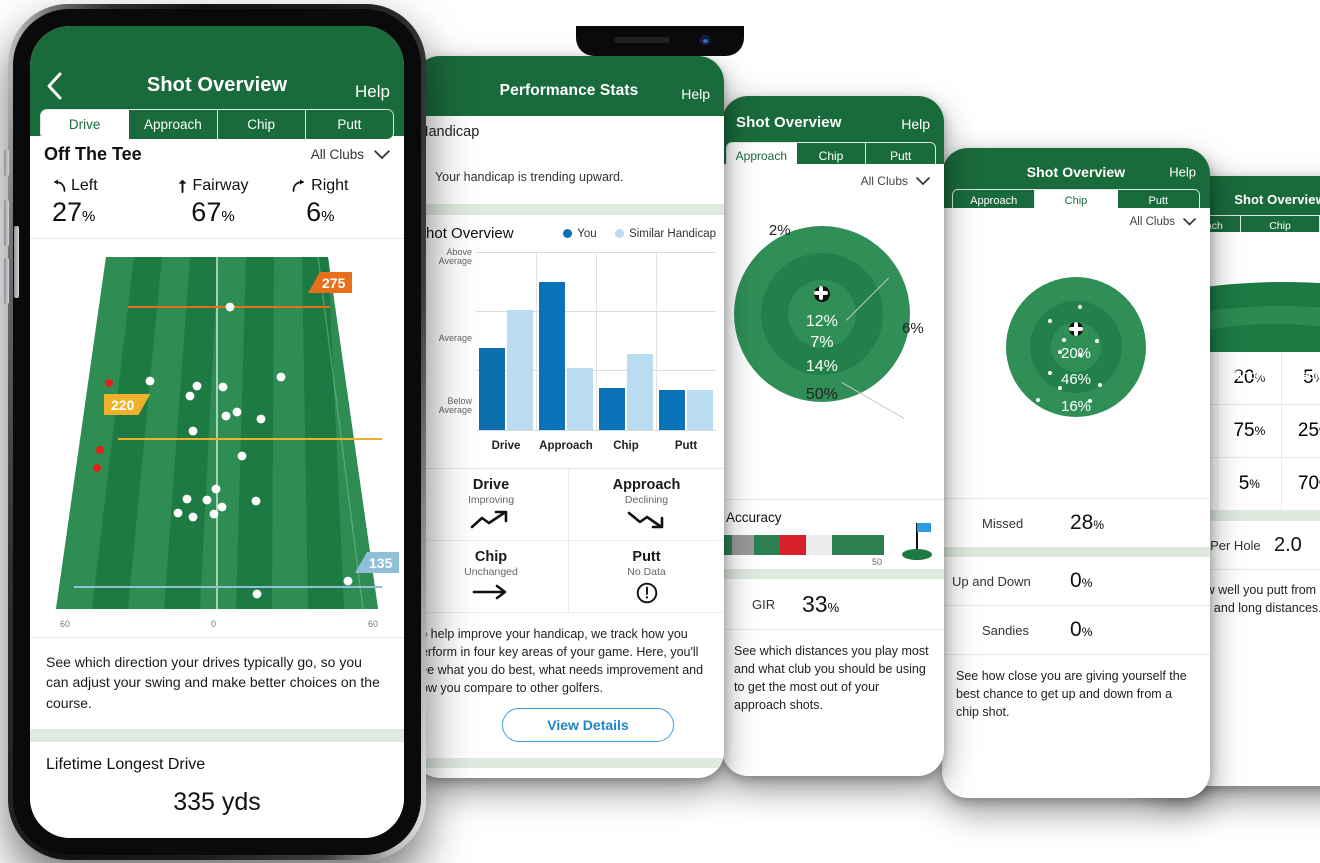 The height and width of the screenshot is (863, 1320). Describe the element at coordinates (700, 410) in the screenshot. I see `bar-similar-putt` at that location.